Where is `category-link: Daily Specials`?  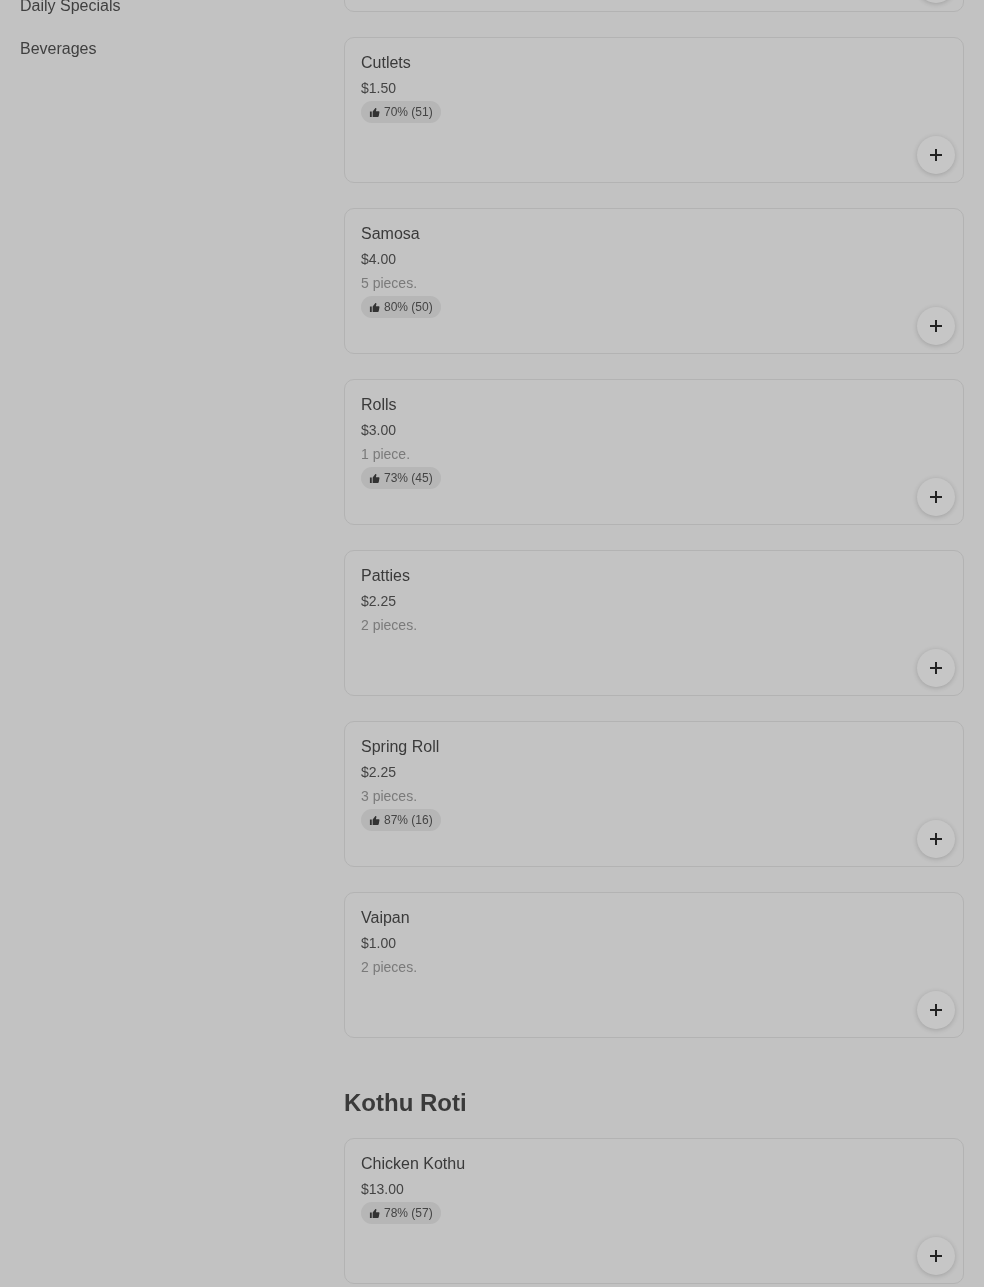 category-link: Daily Specials is located at coordinates (182, 8).